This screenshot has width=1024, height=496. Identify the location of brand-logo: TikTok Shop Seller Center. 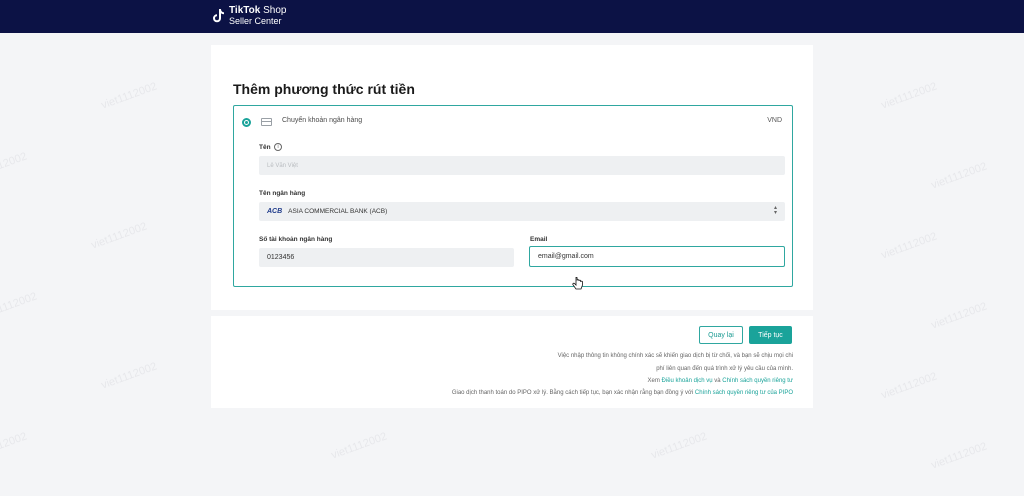
(248, 16).